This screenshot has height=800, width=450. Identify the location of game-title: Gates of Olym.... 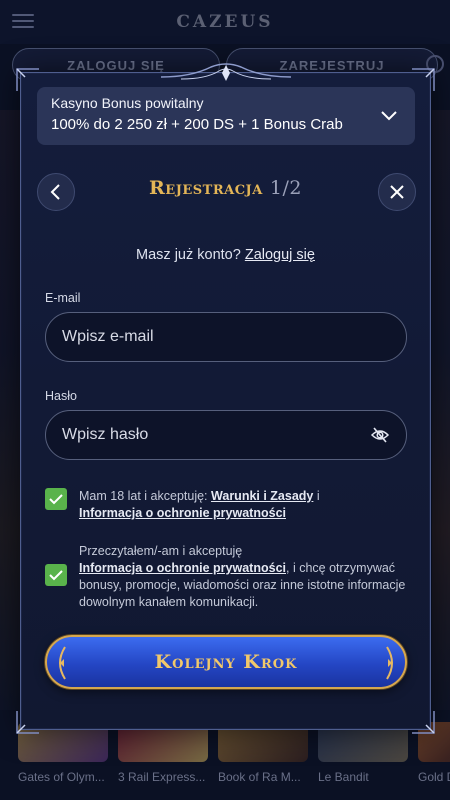
(61, 777).